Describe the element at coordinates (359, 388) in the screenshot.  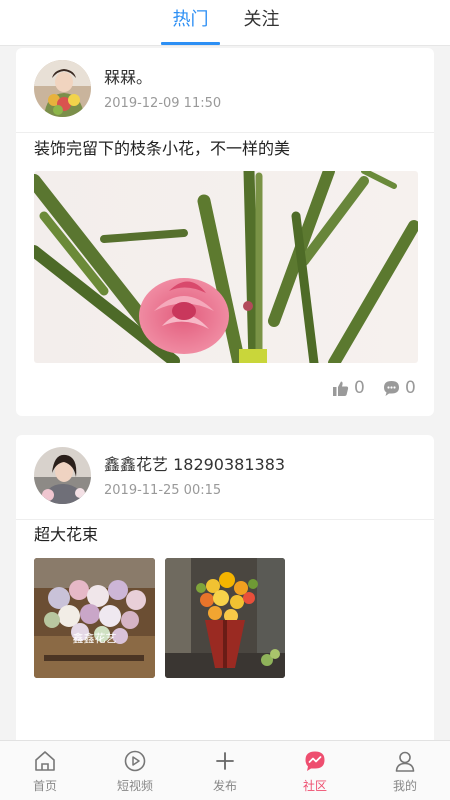
I see `like-count: 0` at that location.